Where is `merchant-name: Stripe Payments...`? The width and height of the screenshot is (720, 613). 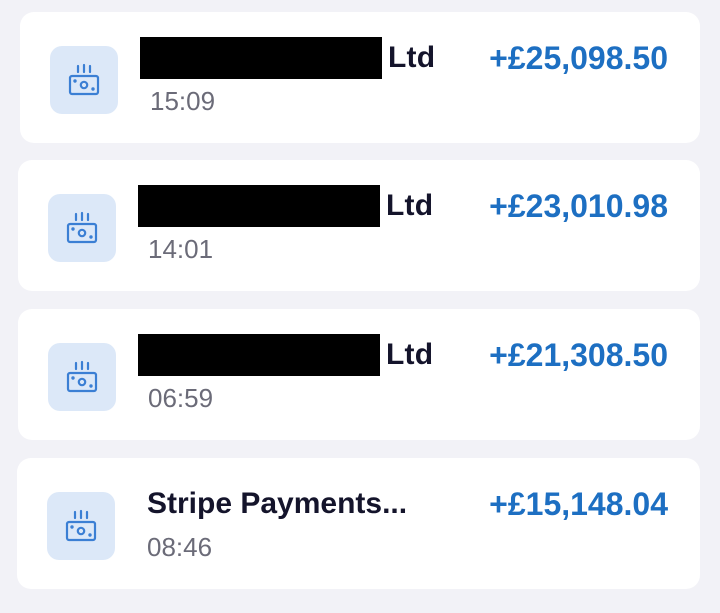
merchant-name: Stripe Payments... is located at coordinates (277, 503).